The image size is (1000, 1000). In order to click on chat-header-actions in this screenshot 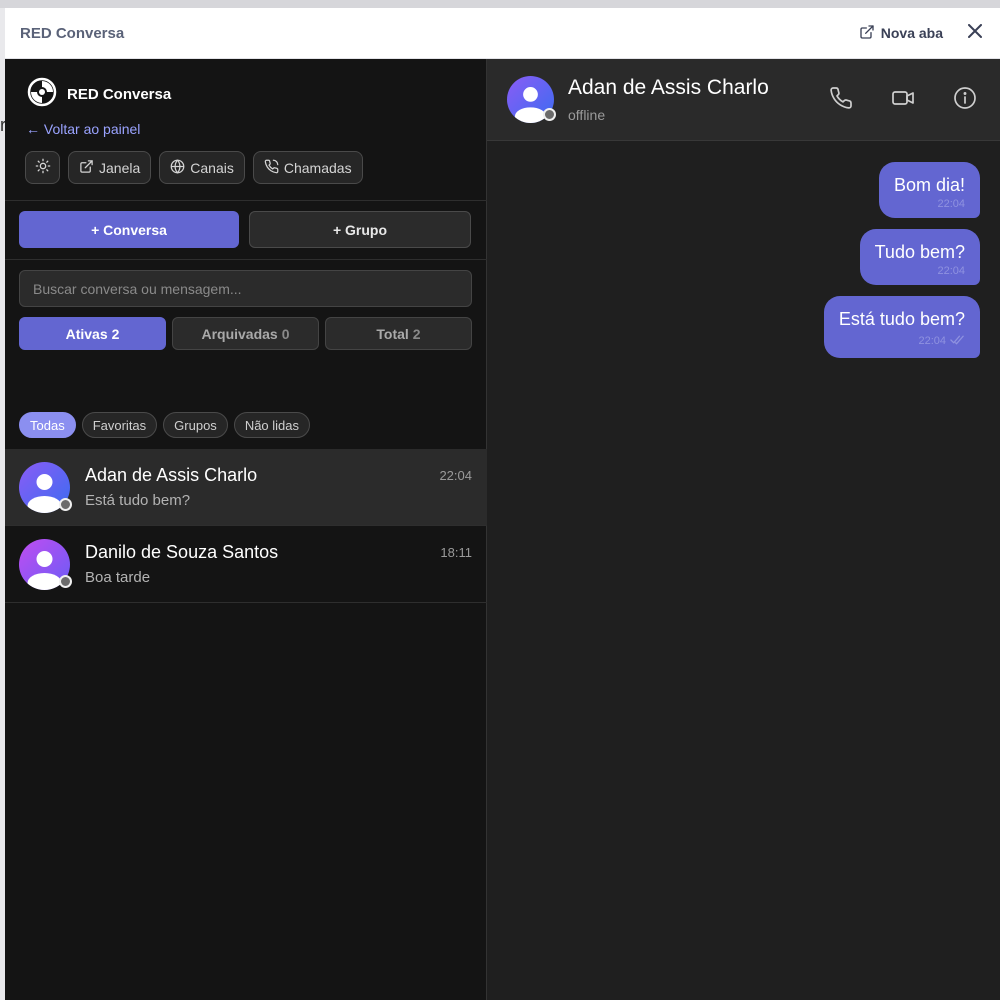, I will do `click(903, 100)`.